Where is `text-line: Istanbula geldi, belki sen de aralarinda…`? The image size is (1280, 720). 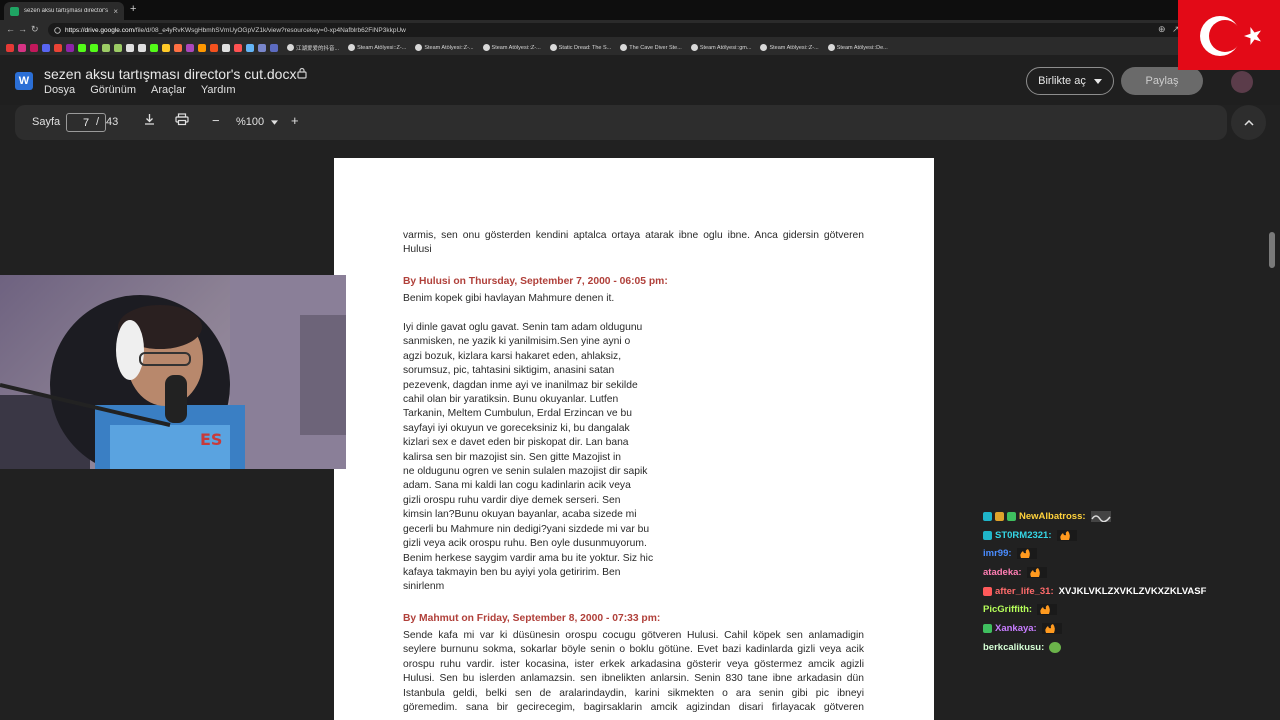
text-line: Istanbula geldi, belki sen de aralarinda… is located at coordinates (633, 693).